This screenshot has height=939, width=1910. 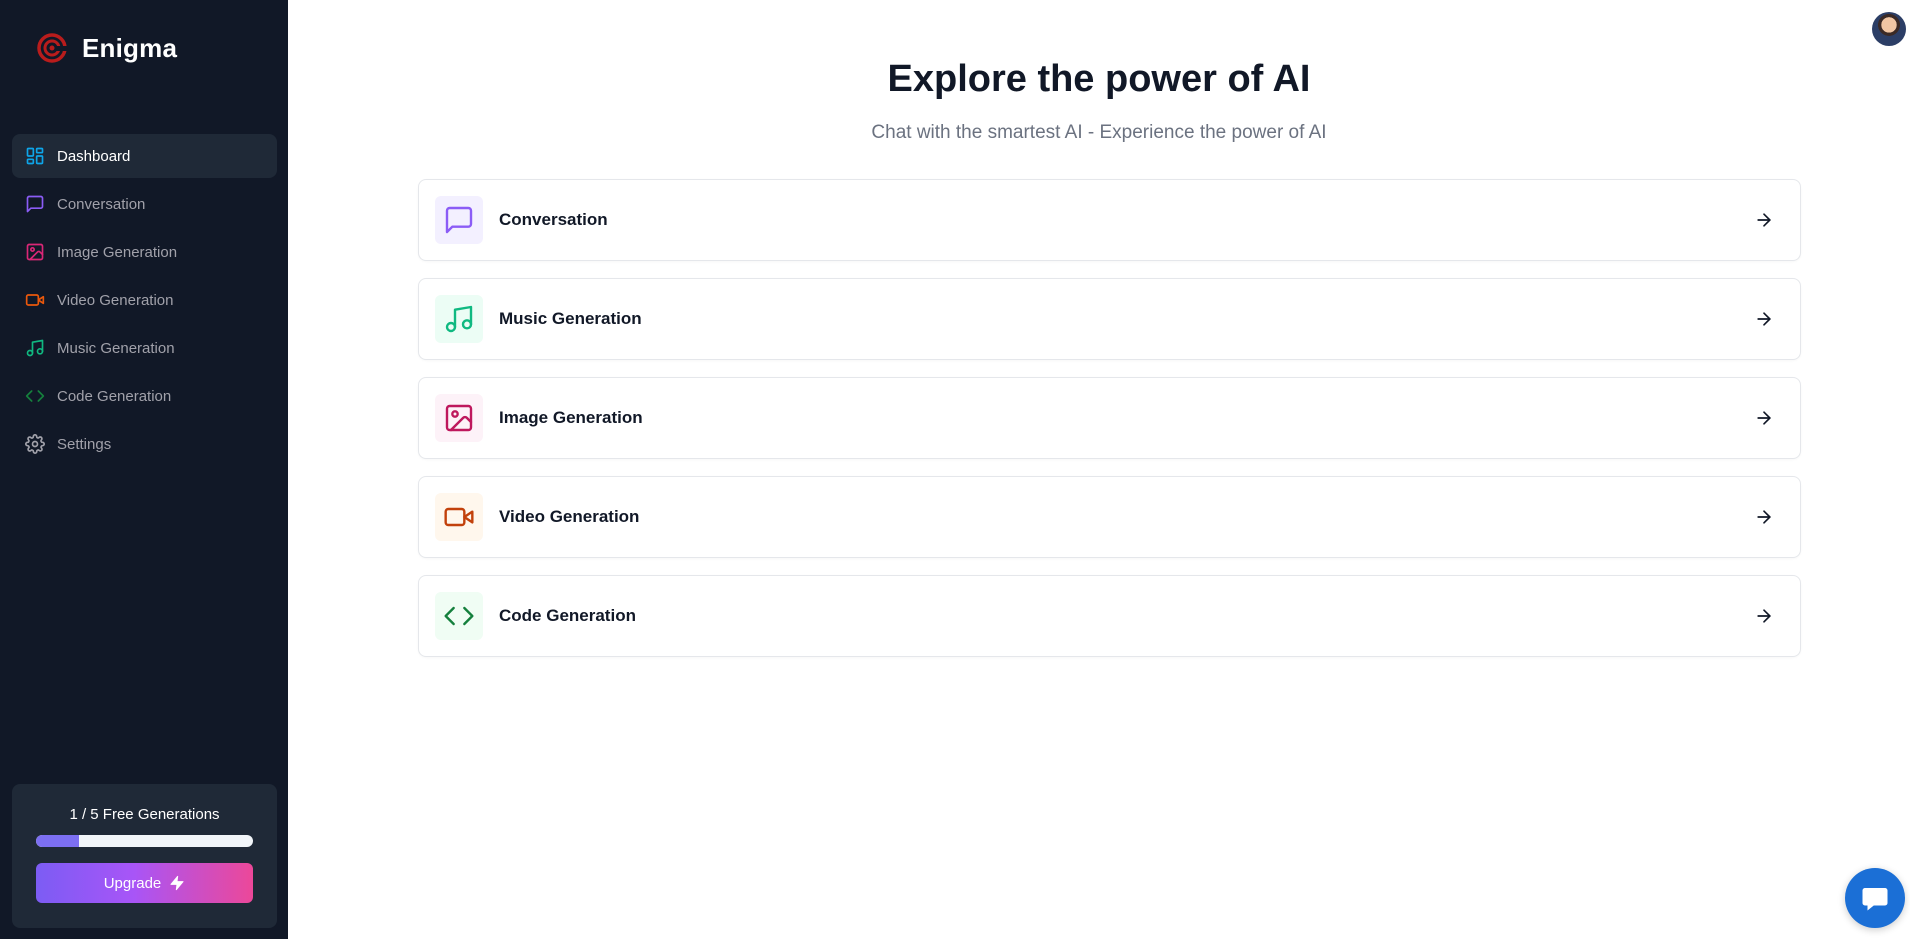 I want to click on logo-icon, so click(x=52, y=48).